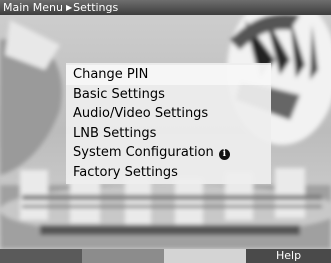 Image resolution: width=331 pixels, height=263 pixels. I want to click on menu-item-change-pin: Change PIN, so click(168, 75).